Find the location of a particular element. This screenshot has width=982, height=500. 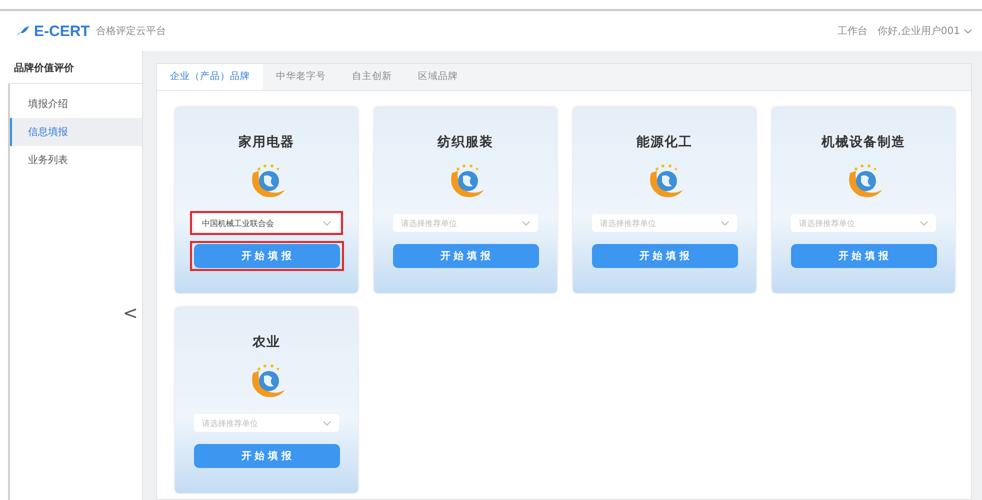

header-link: 你好,企业用户001 is located at coordinates (919, 31).